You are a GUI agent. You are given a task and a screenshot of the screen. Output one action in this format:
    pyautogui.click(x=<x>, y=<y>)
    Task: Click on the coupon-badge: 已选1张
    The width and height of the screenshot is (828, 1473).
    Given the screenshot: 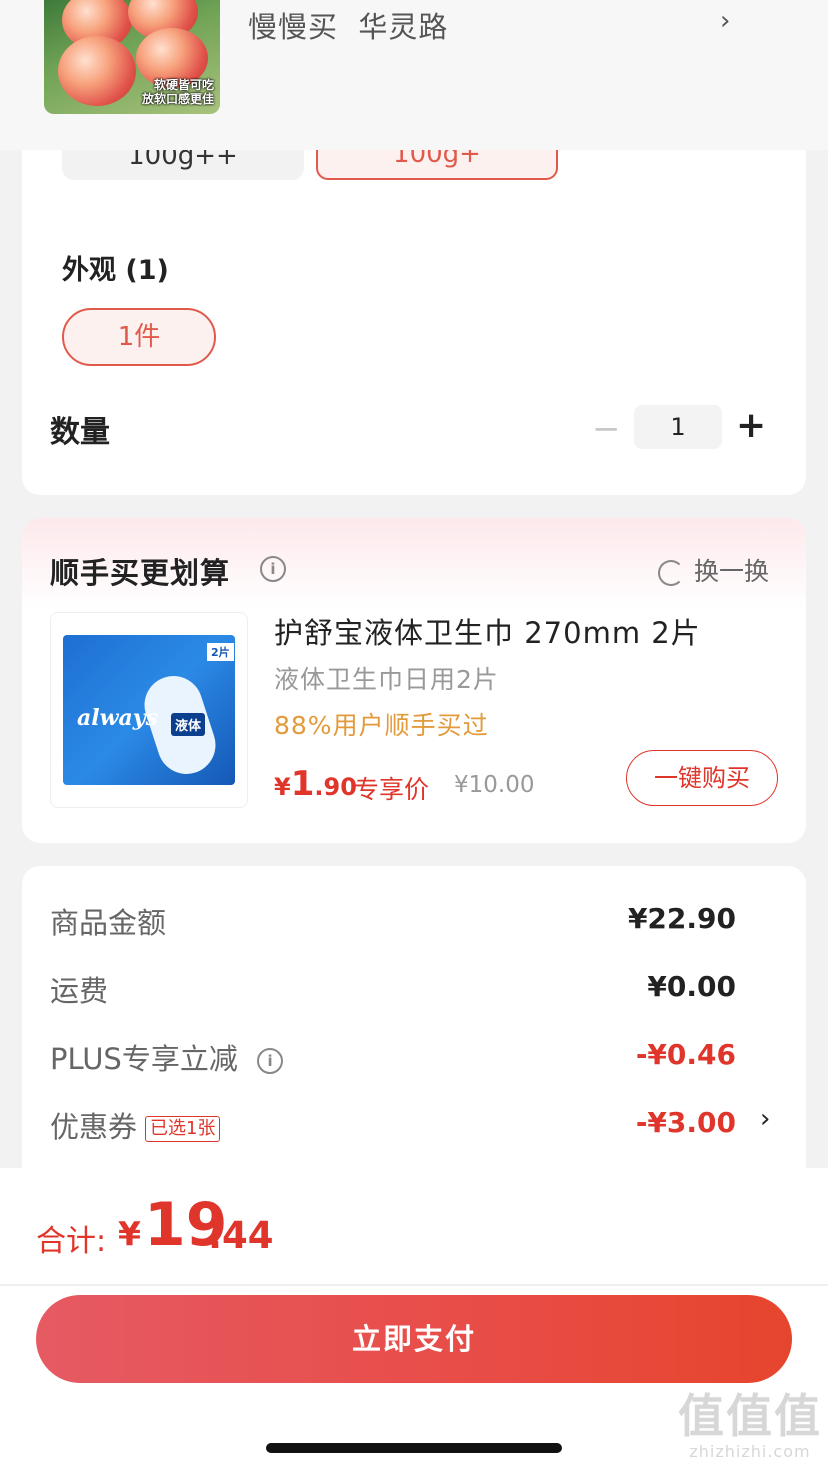 What is the action you would take?
    pyautogui.click(x=183, y=1129)
    